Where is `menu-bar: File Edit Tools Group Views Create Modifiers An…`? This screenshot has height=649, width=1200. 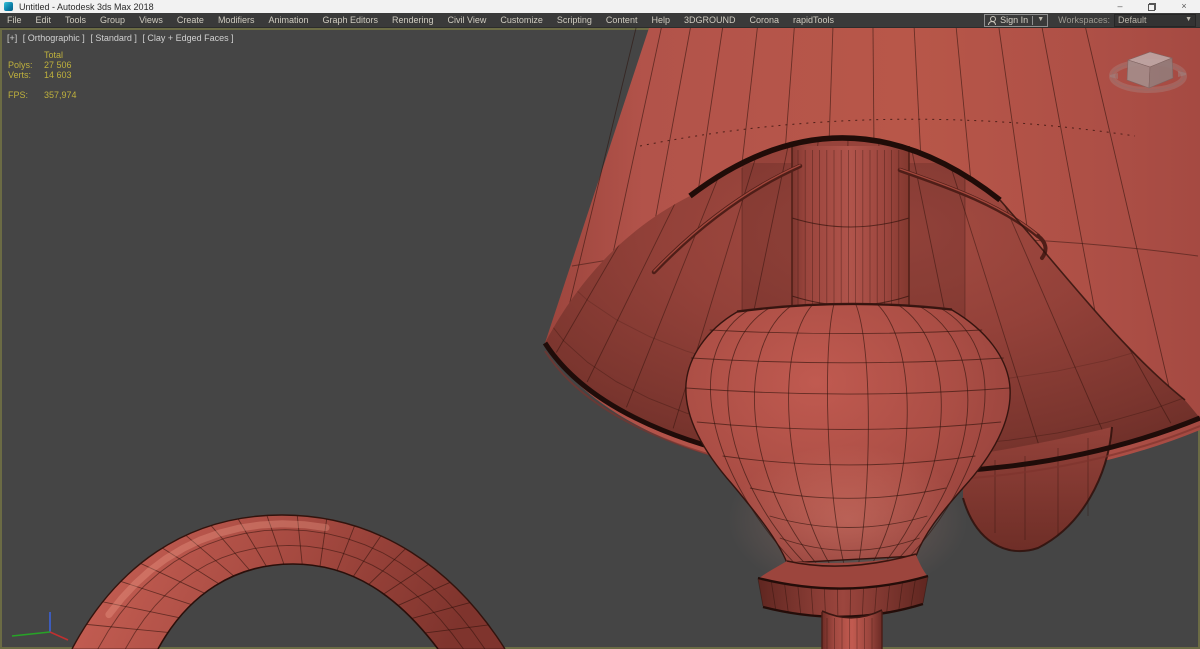 menu-bar: File Edit Tools Group Views Create Modifiers An… is located at coordinates (600, 20).